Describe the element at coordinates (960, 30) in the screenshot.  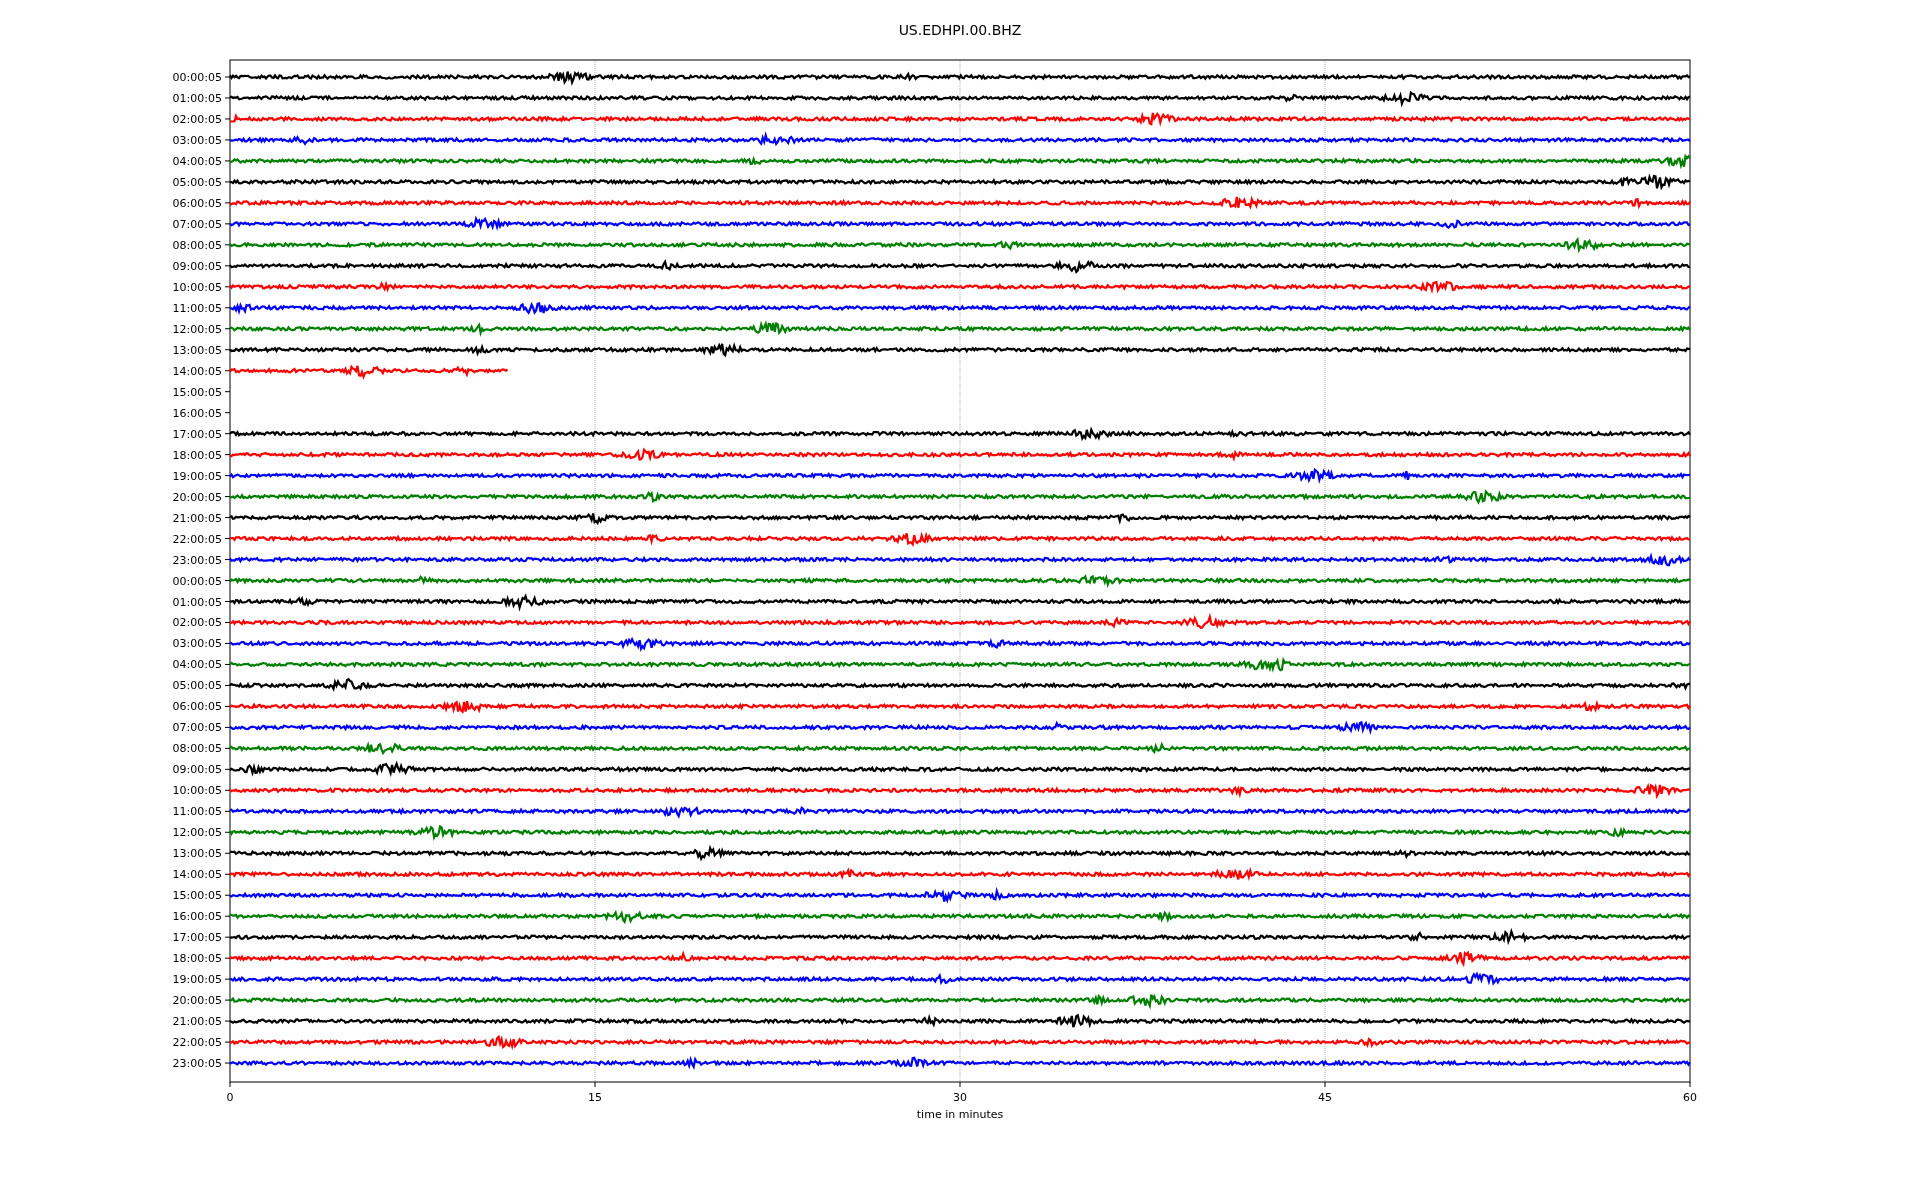
I see `plot-title: US.EDHPI.00.BHZ` at that location.